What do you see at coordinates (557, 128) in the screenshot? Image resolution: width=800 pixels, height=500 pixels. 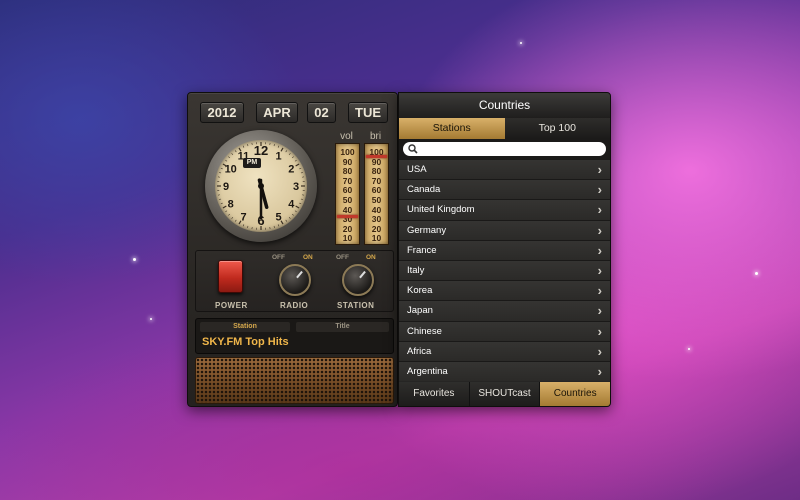 I see `segment-top-100: Top 100` at bounding box center [557, 128].